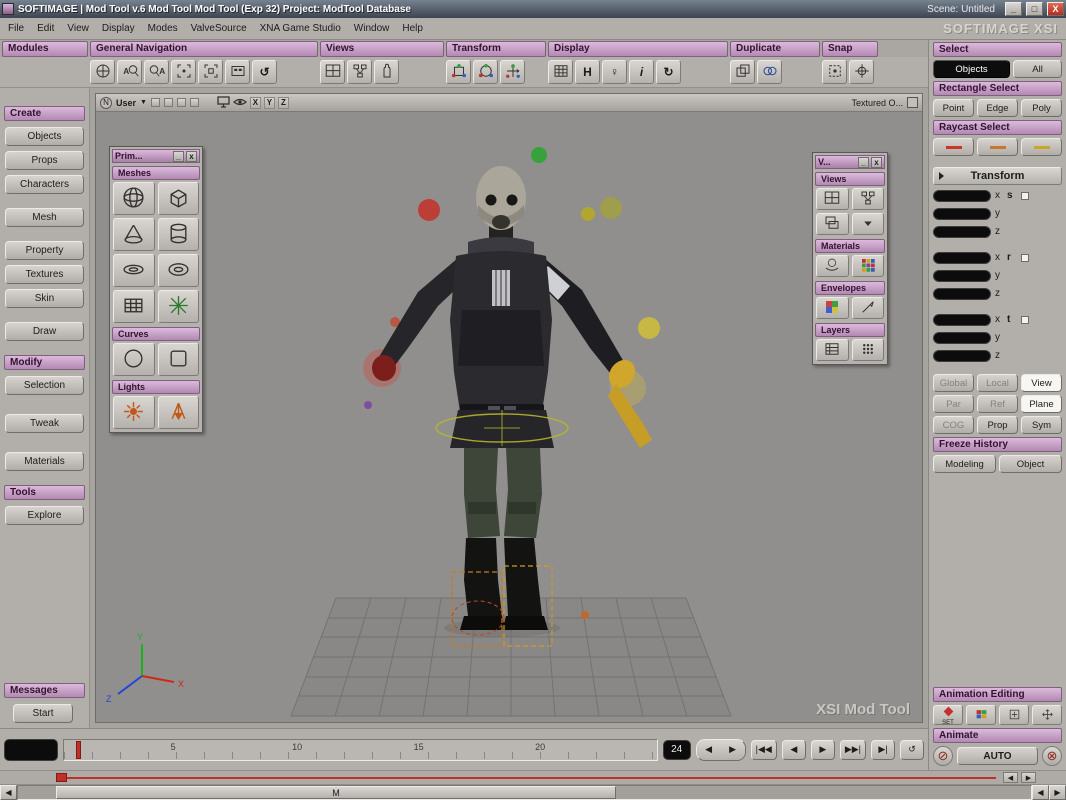 This screenshot has height=800, width=1066. What do you see at coordinates (43, 713) in the screenshot?
I see `messages-start-button: Start` at bounding box center [43, 713].